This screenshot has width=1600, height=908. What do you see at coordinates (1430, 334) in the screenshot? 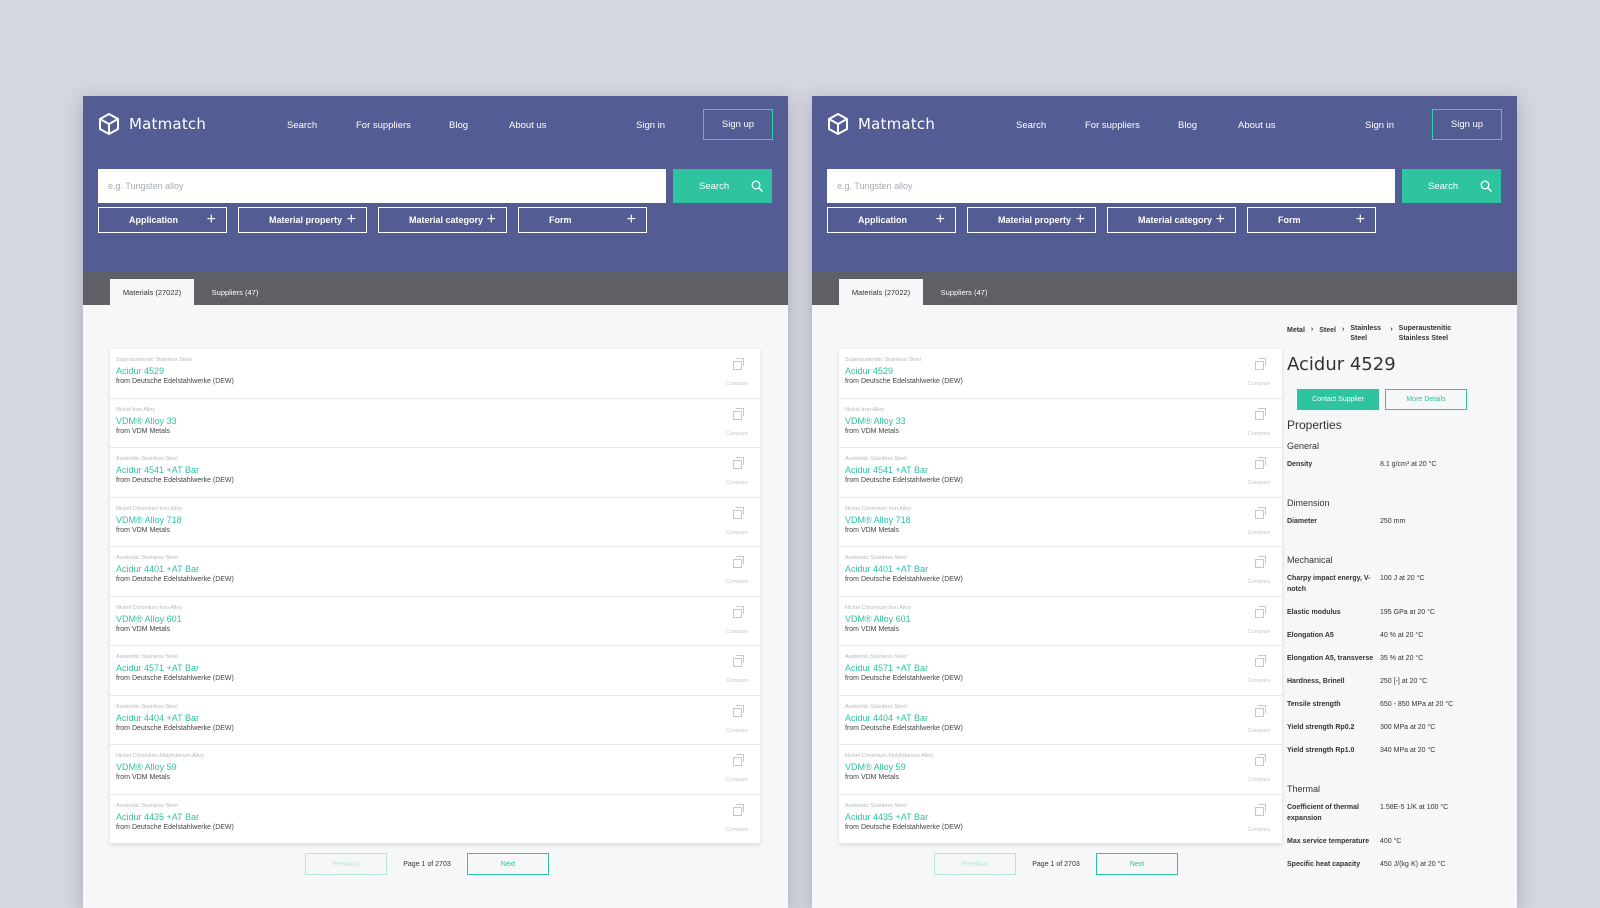
I see `breadcrumb-item: Superaustenitic Stainless Steel` at bounding box center [1430, 334].